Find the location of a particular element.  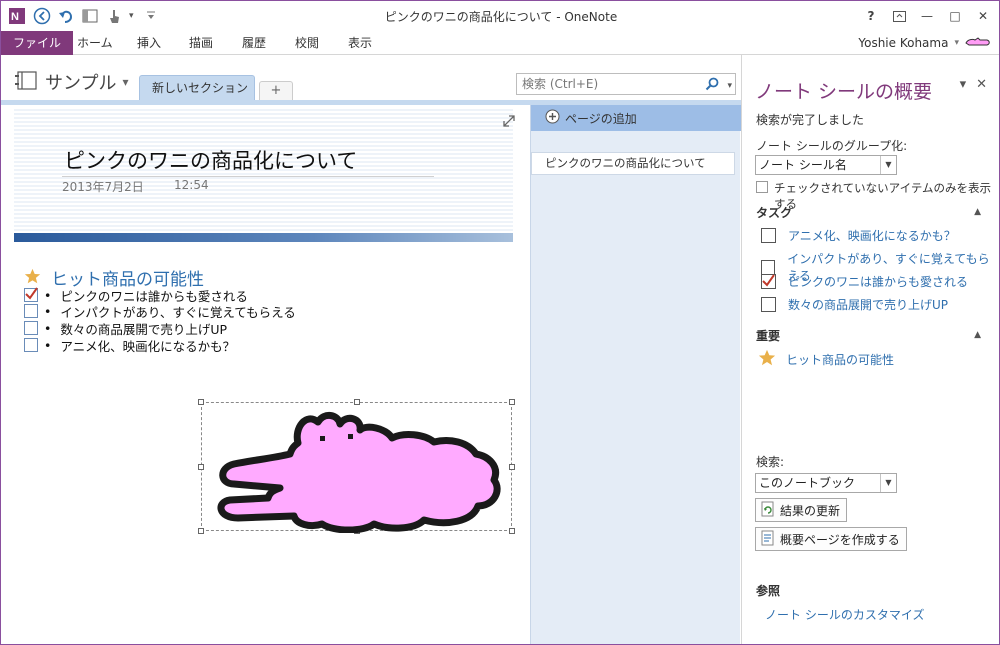

page-list-item: ピンクのワニの商品化について is located at coordinates (633, 163).